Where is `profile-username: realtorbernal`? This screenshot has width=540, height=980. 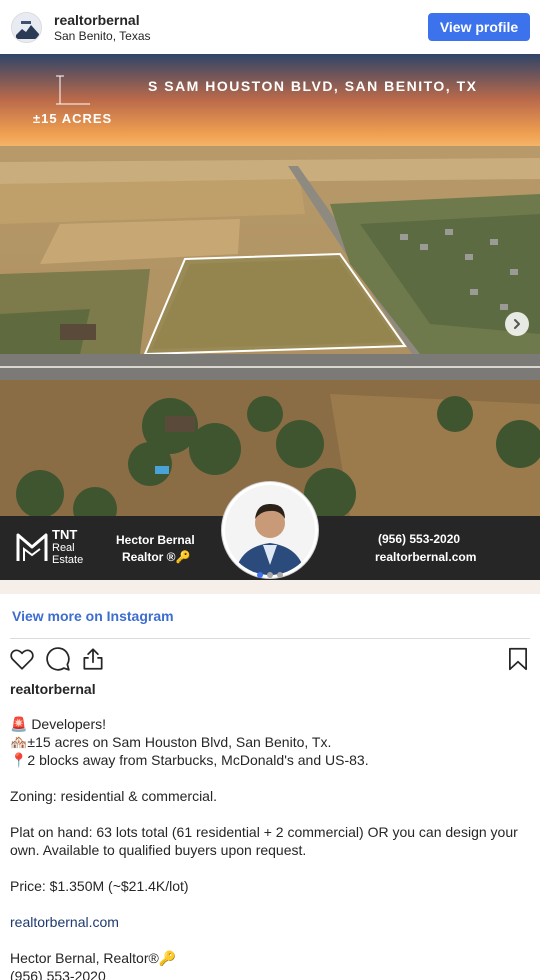 profile-username: realtorbernal is located at coordinates (97, 20).